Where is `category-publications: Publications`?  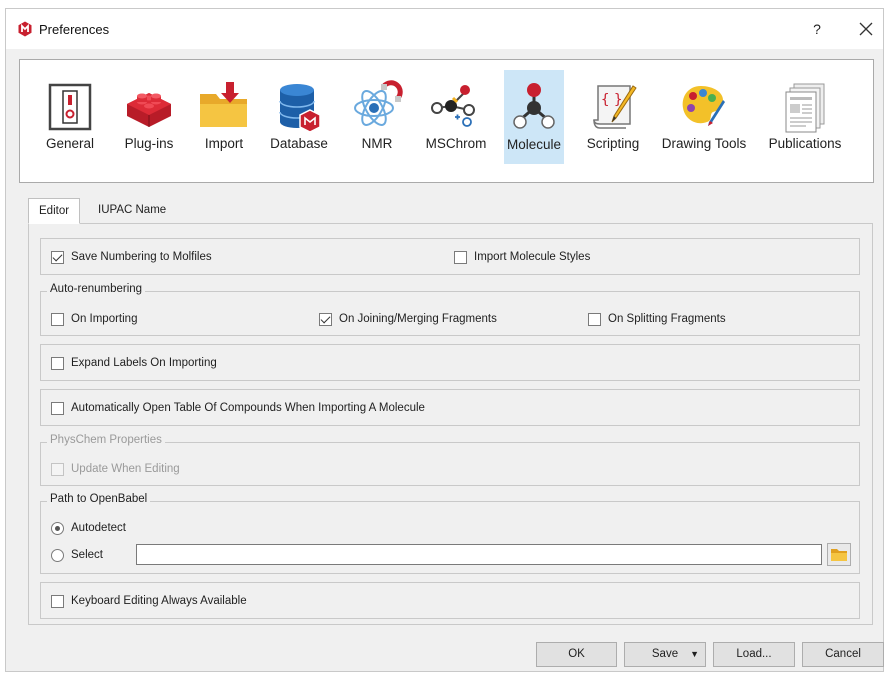 category-publications: Publications is located at coordinates (805, 119).